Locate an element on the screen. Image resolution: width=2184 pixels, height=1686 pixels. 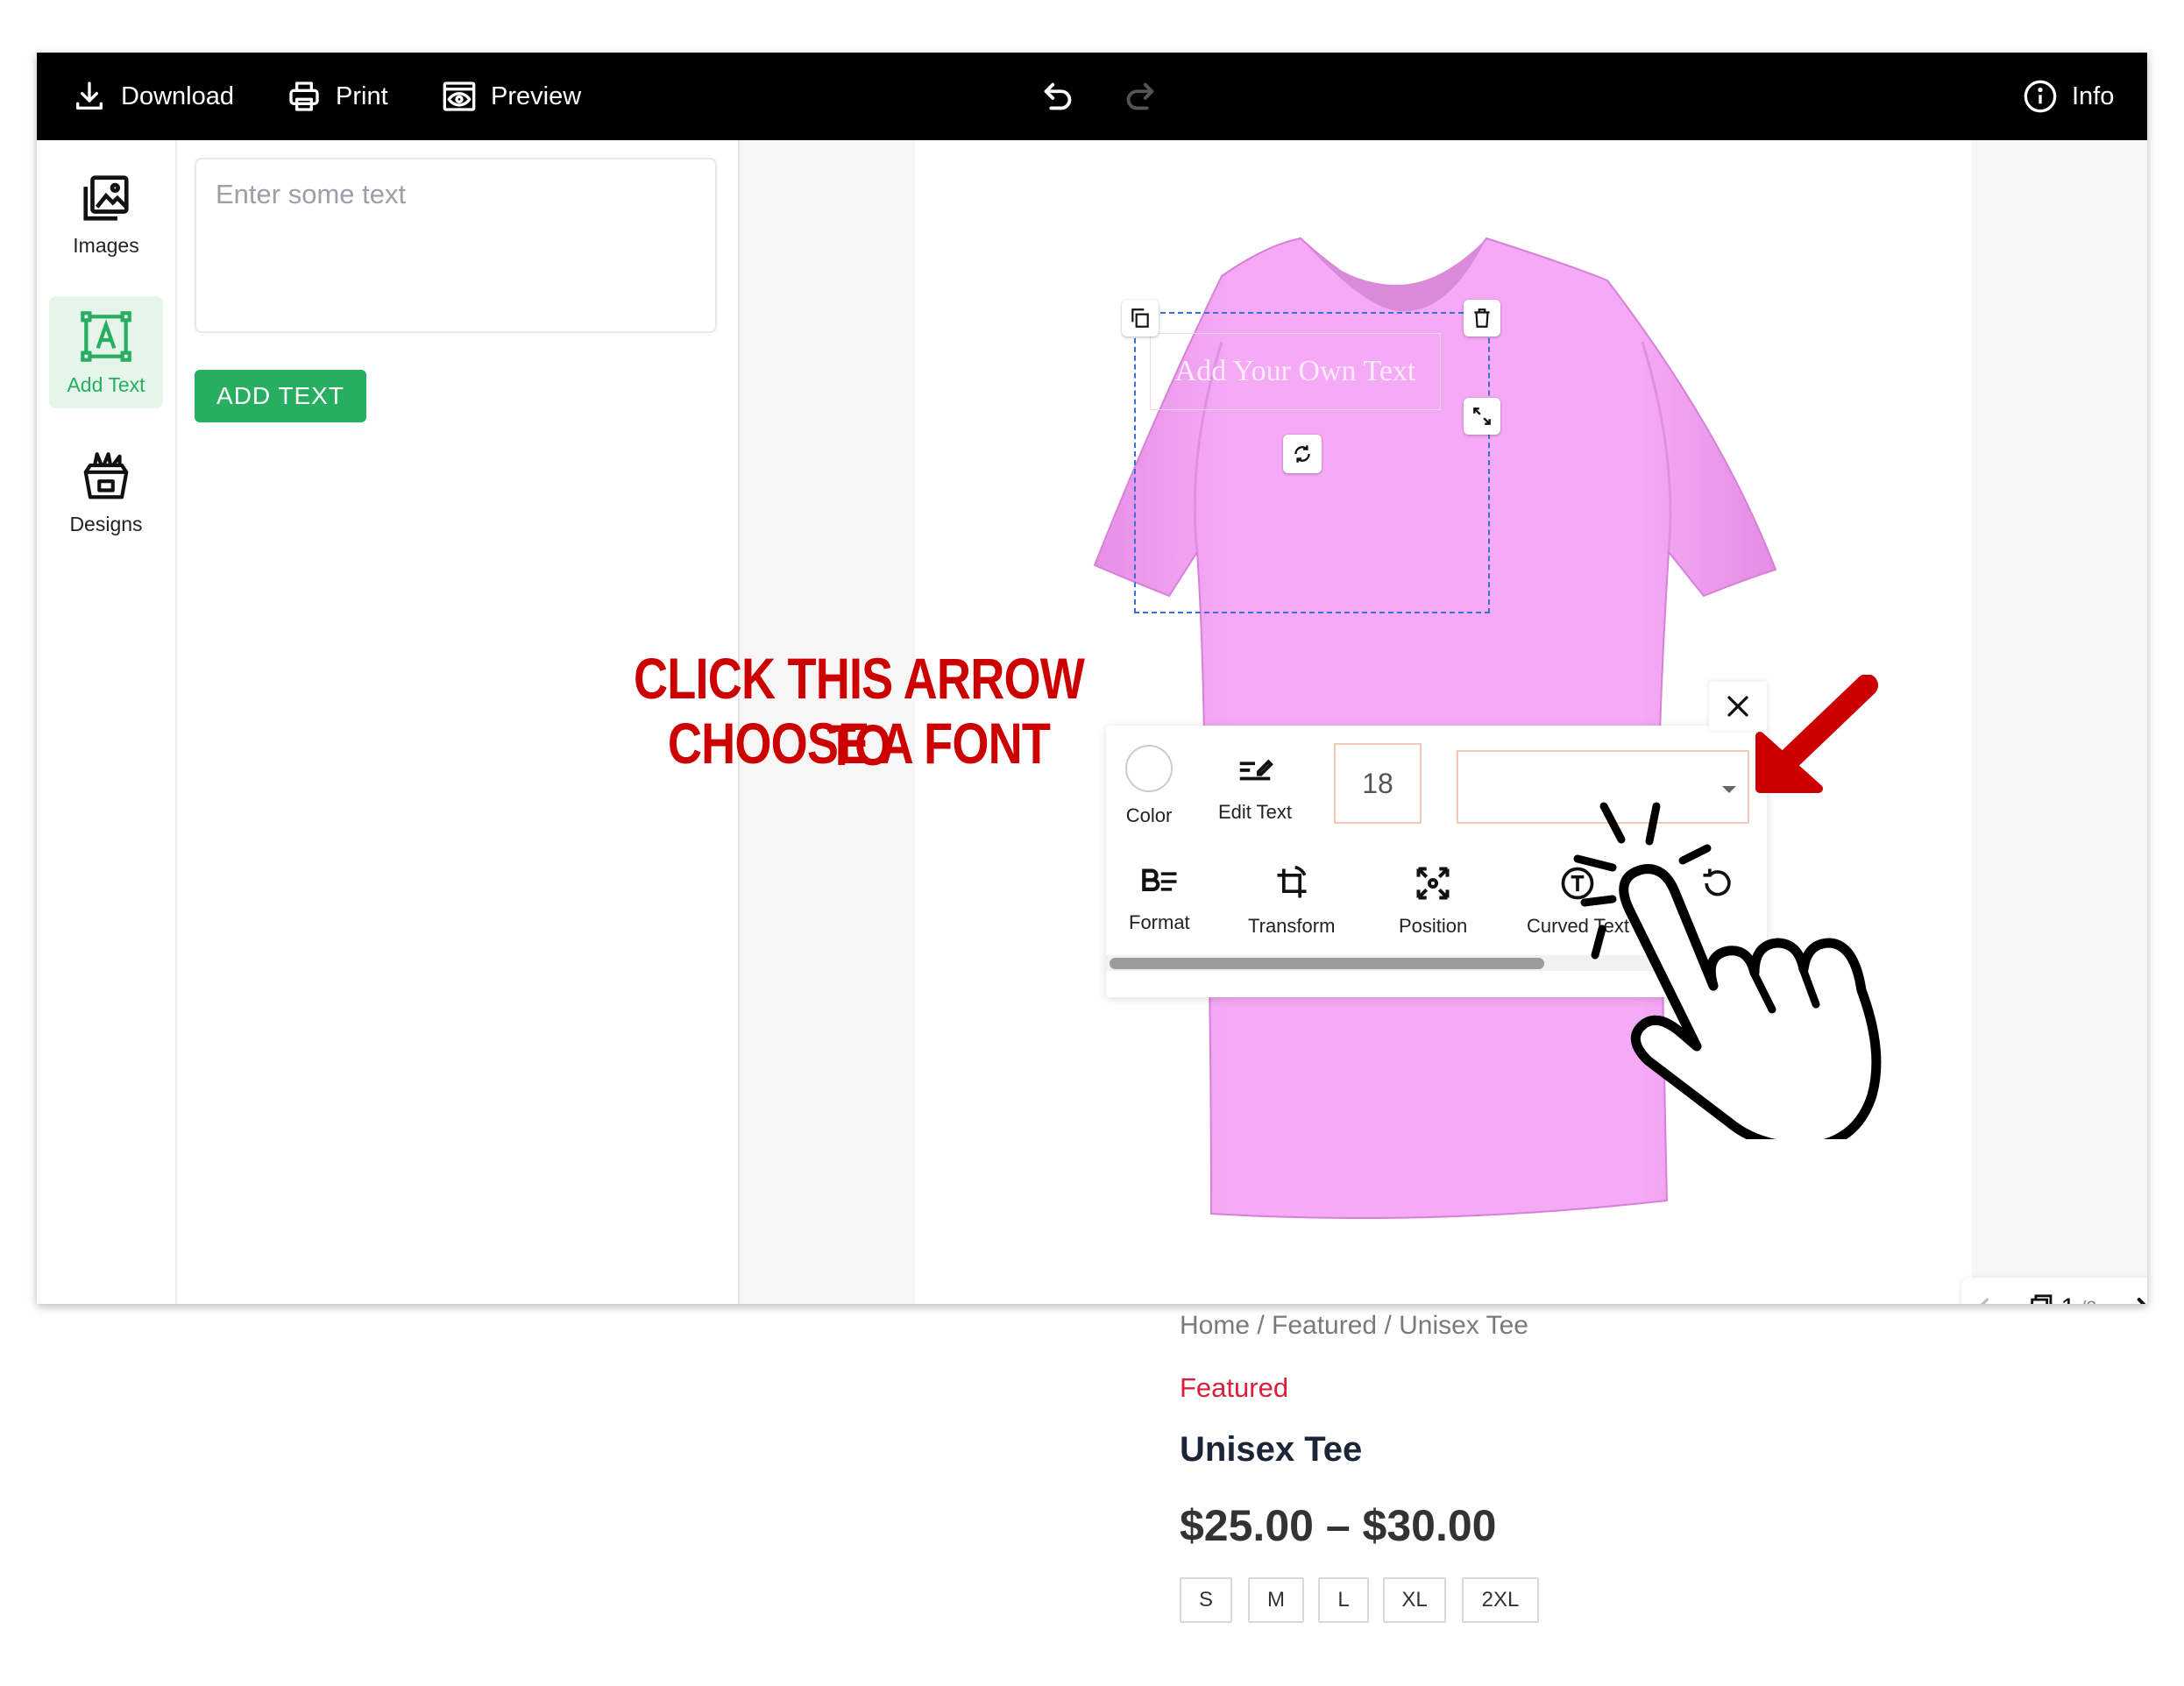
copy-icon is located at coordinates (1140, 318).